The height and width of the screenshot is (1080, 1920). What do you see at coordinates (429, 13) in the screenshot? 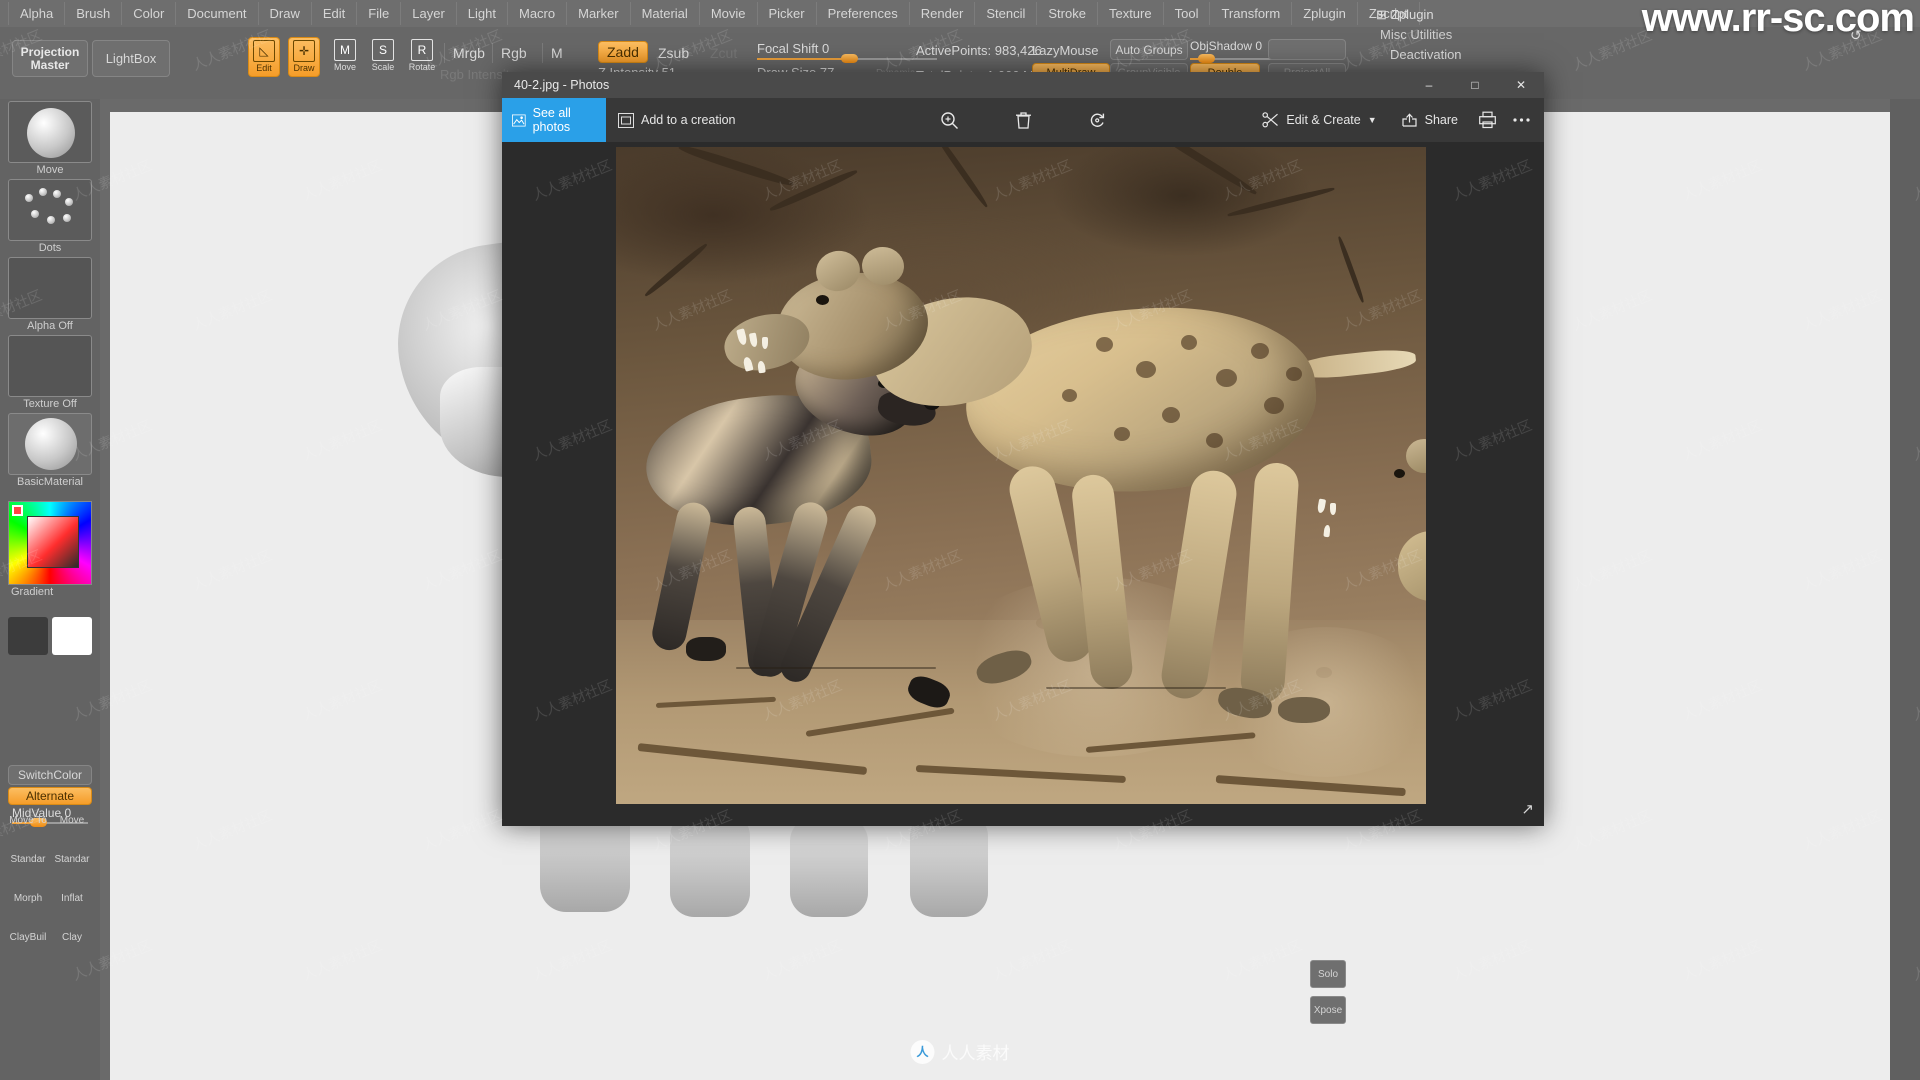
I see `menu-item-layer: Layer` at bounding box center [429, 13].